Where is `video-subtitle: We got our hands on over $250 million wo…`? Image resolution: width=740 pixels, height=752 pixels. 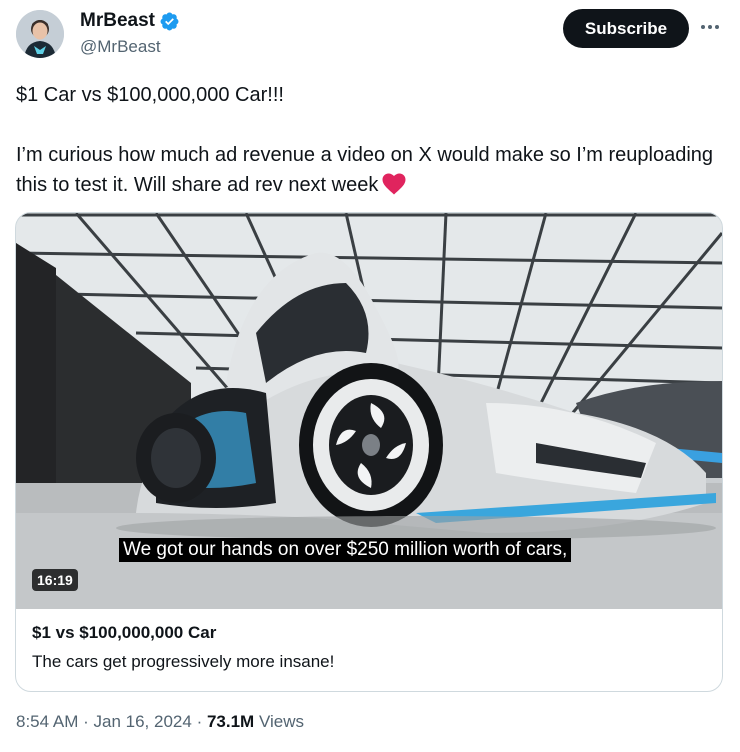 video-subtitle: We got our hands on over $250 million wo… is located at coordinates (345, 550).